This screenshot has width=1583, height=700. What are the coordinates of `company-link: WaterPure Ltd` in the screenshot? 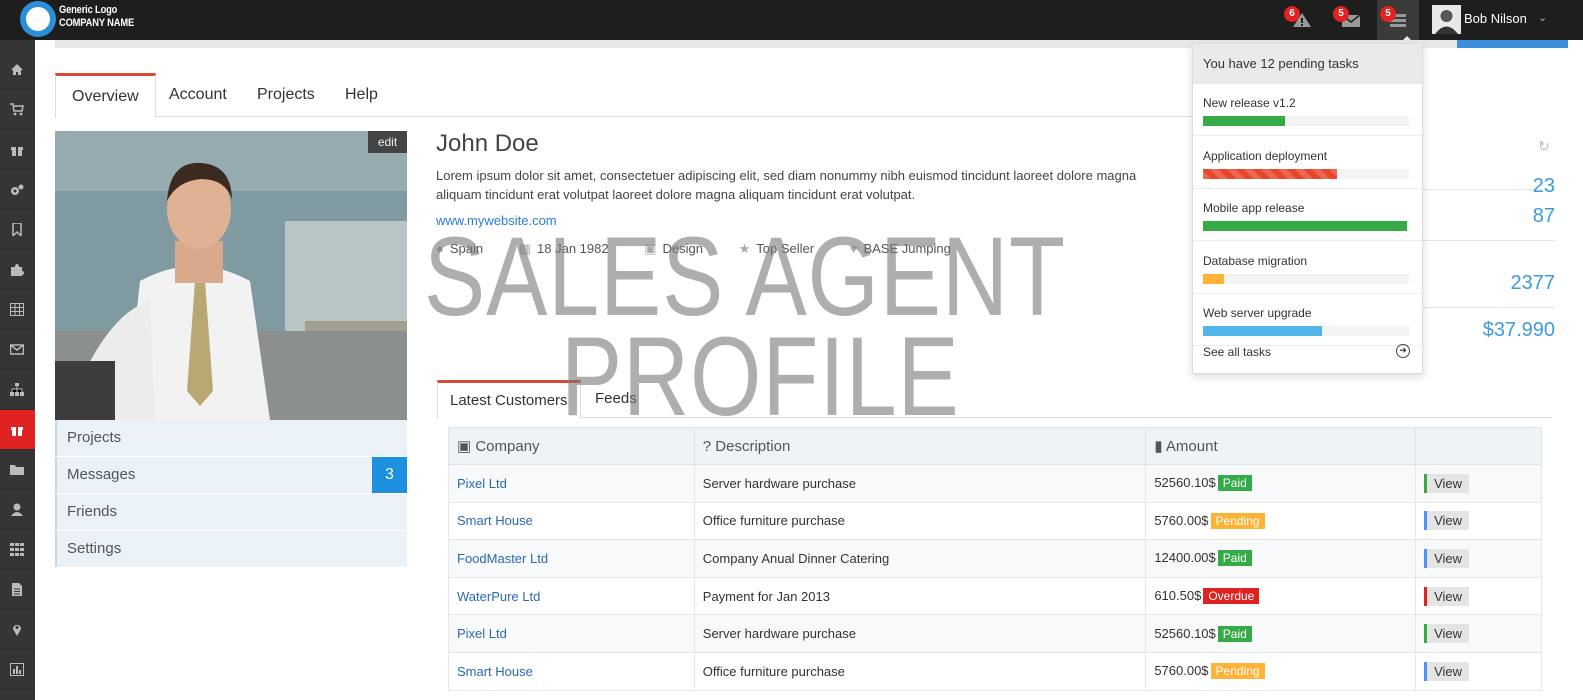 It's located at (571, 596).